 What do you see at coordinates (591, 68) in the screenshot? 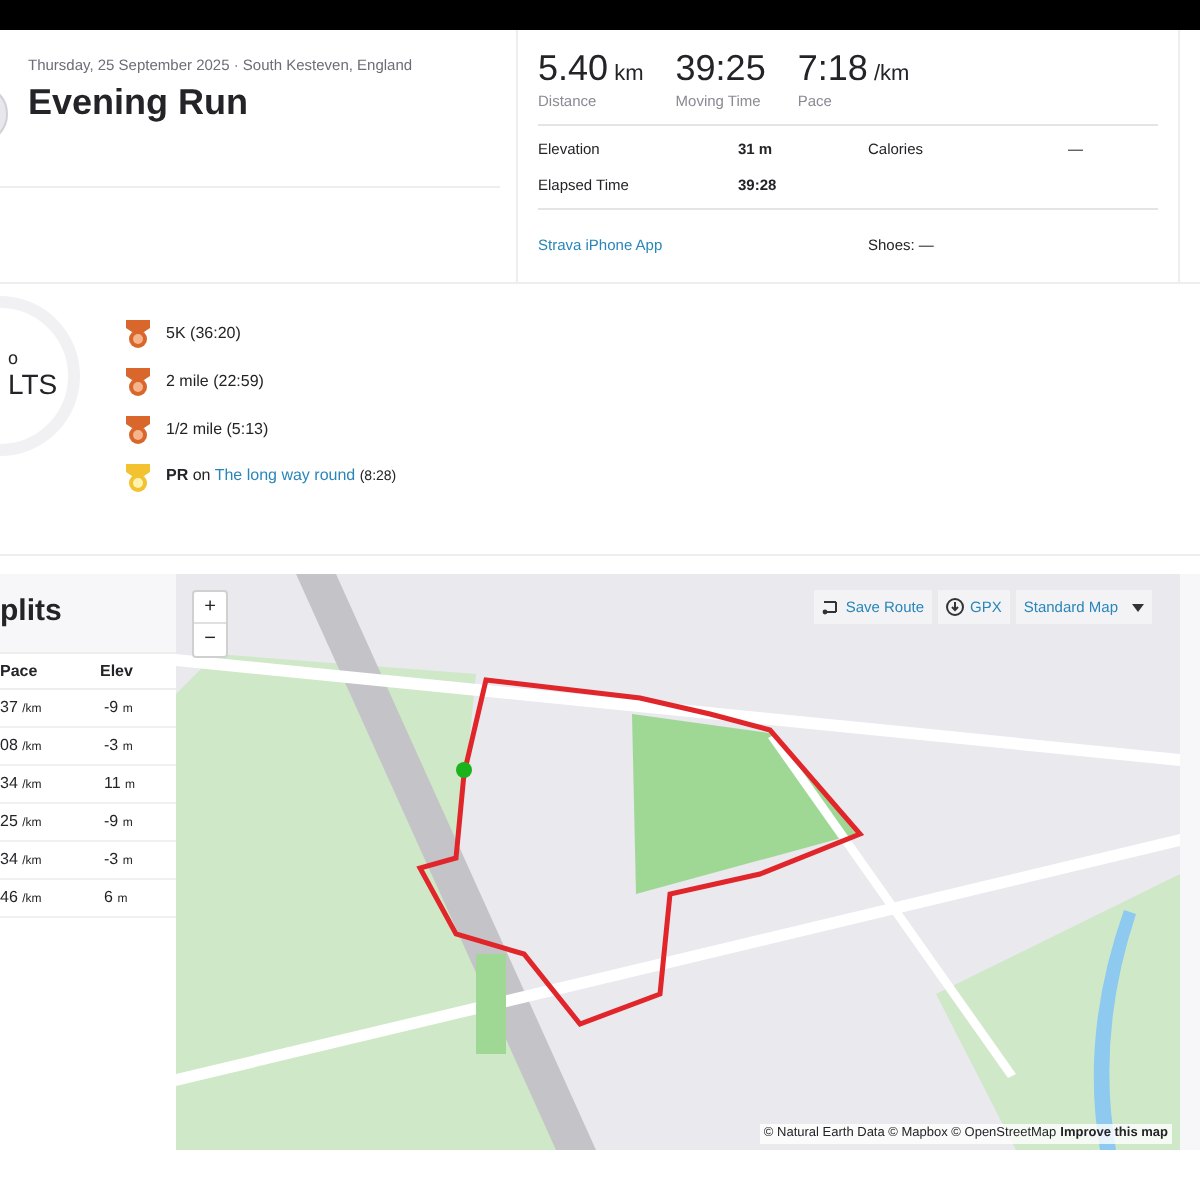
I see `stat-value: 5.40 km` at bounding box center [591, 68].